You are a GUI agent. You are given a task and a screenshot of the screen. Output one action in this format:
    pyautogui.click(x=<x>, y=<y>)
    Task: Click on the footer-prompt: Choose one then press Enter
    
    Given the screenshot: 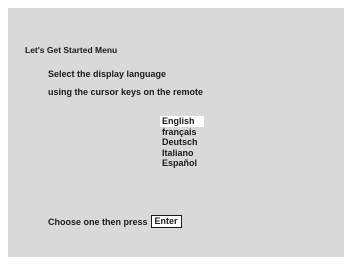 What is the action you would take?
    pyautogui.click(x=115, y=221)
    